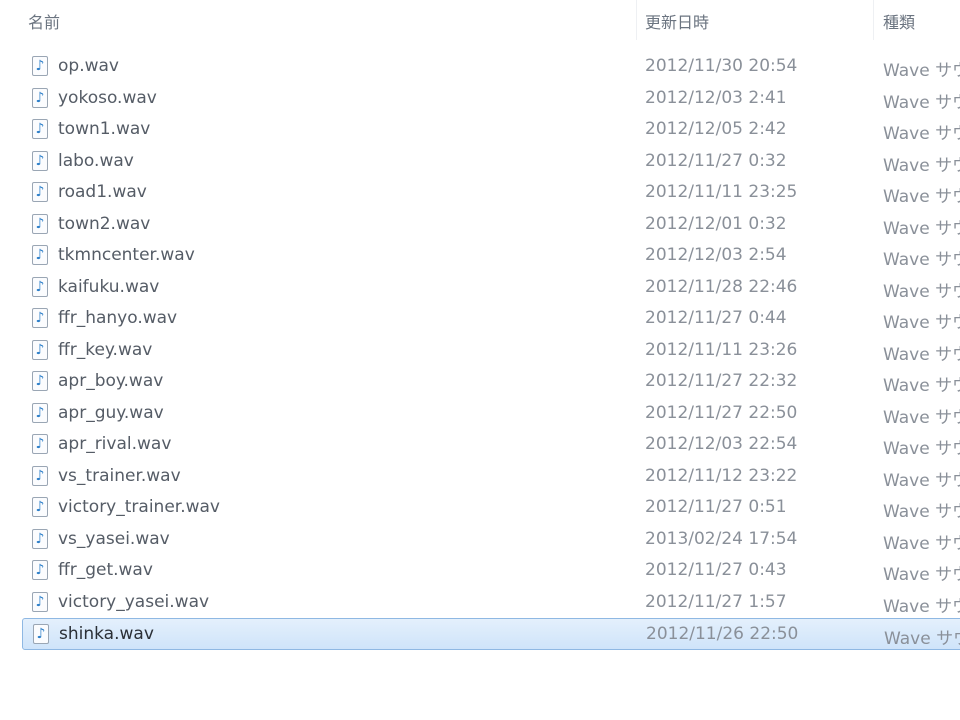 The width and height of the screenshot is (960, 720). Describe the element at coordinates (480, 445) in the screenshot. I see `file-row: ♪ apr_rival.wav 2012/12/03 22:54 Wave サウ` at that location.